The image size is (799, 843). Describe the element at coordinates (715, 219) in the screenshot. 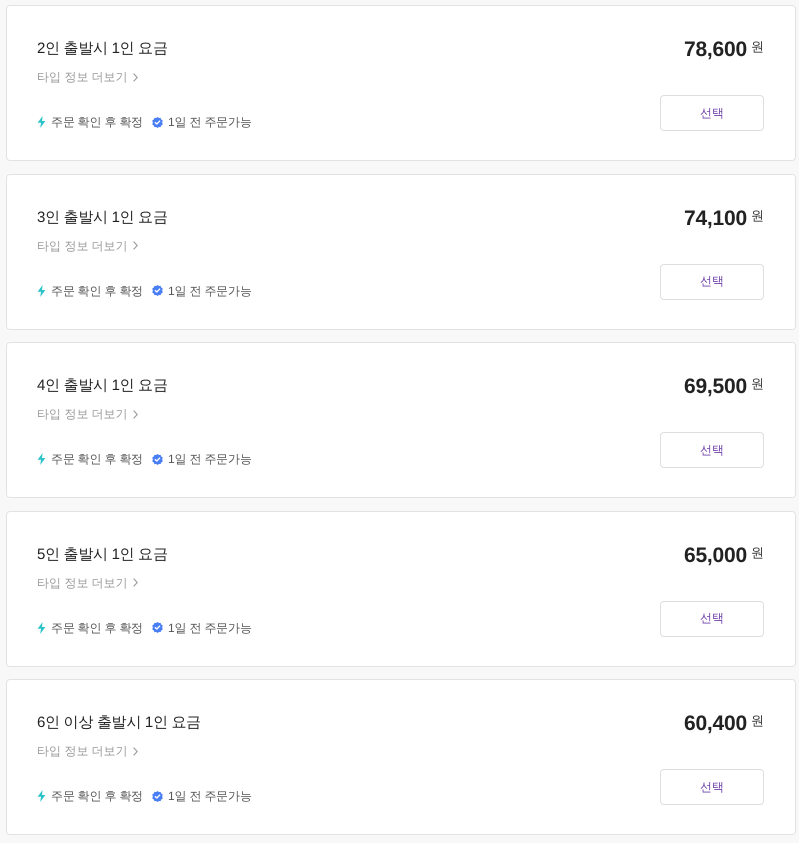

I see `price-amount: 74,100` at that location.